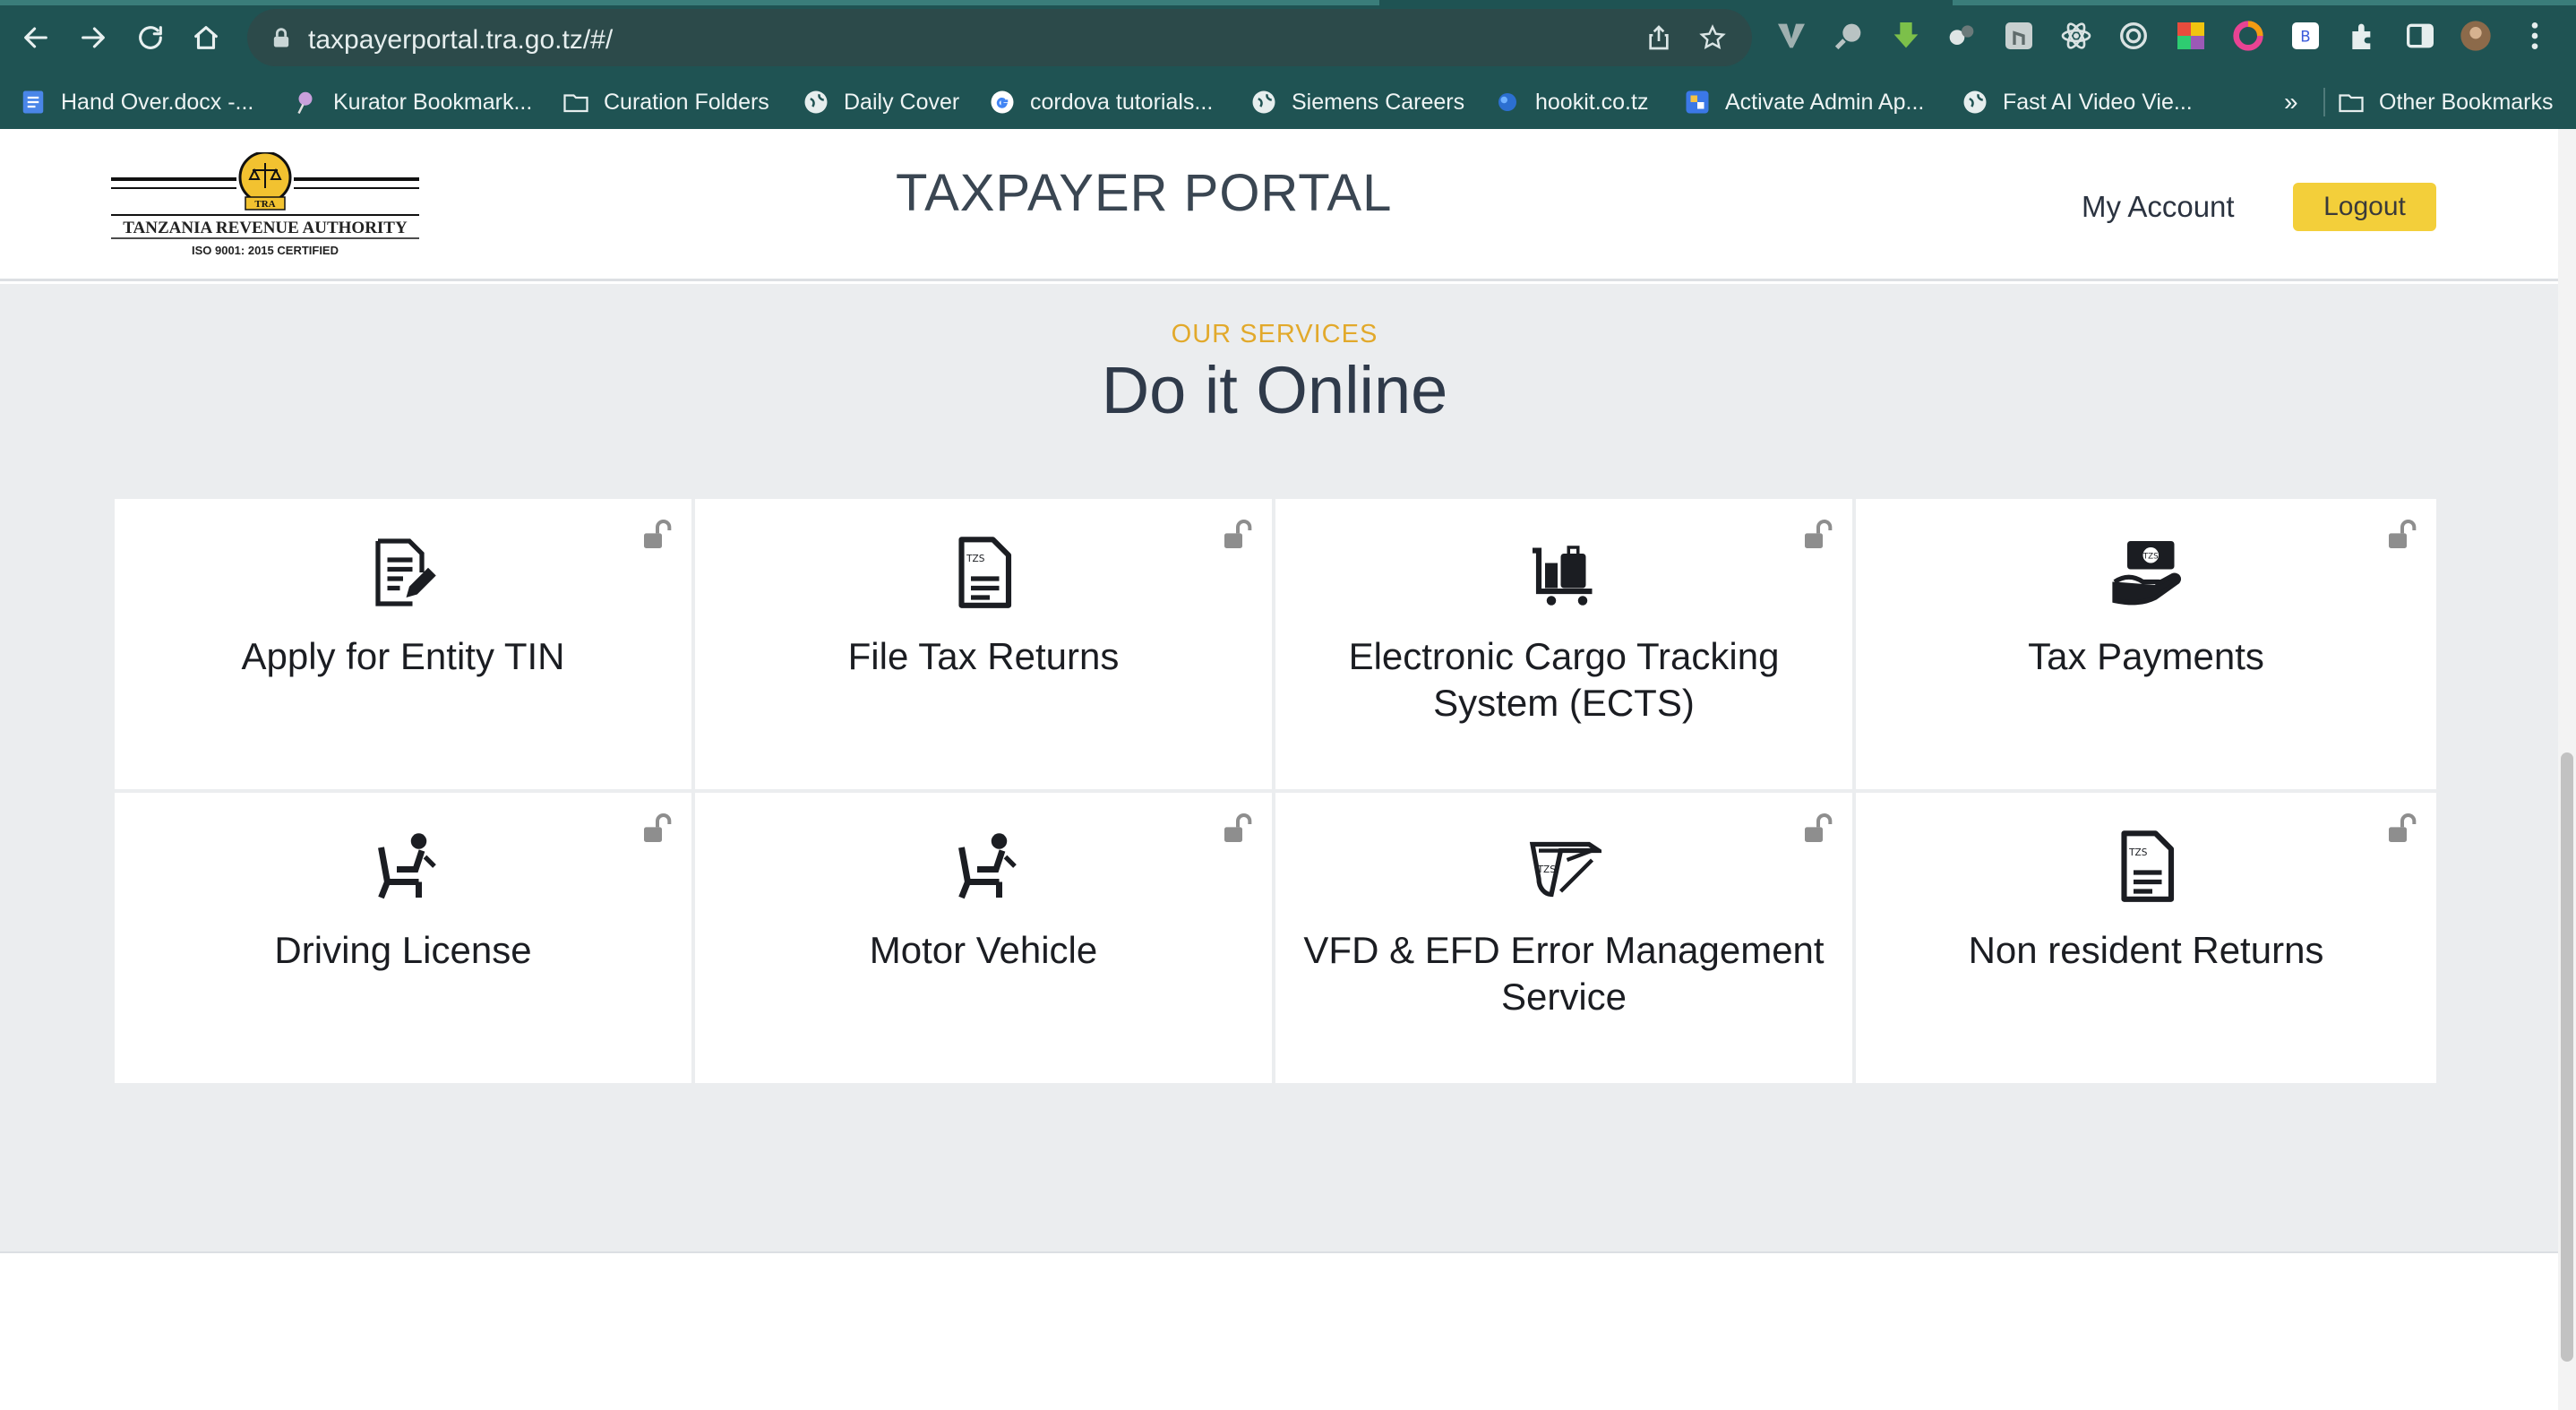  What do you see at coordinates (1712, 37) in the screenshot?
I see `bookmark-star-icon` at bounding box center [1712, 37].